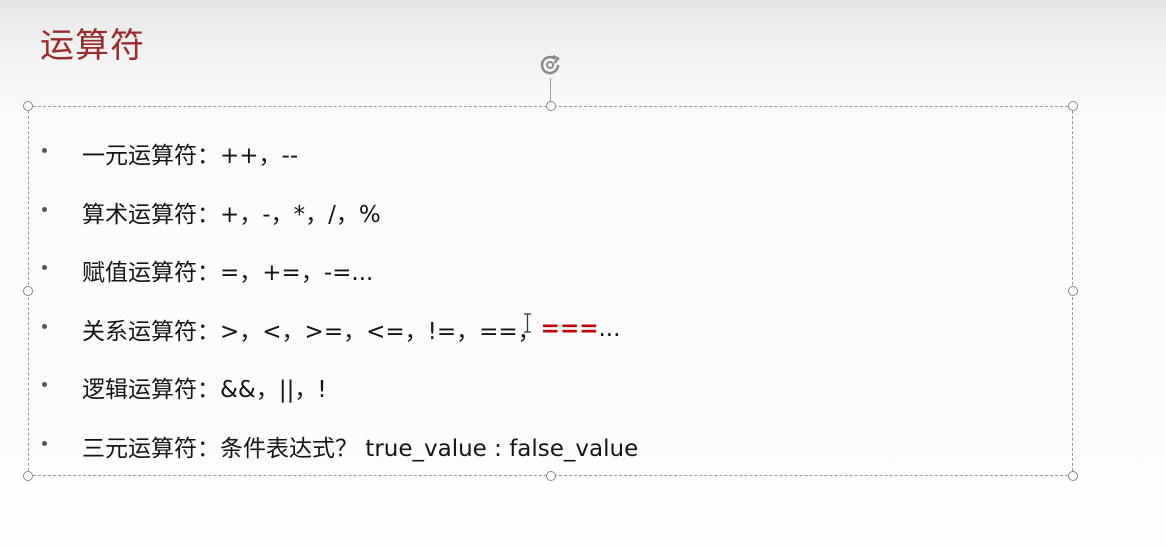 This screenshot has height=547, width=1166. Describe the element at coordinates (338, 387) in the screenshot. I see `bullet-logical: 逻辑运算符： &&，||，!` at that location.